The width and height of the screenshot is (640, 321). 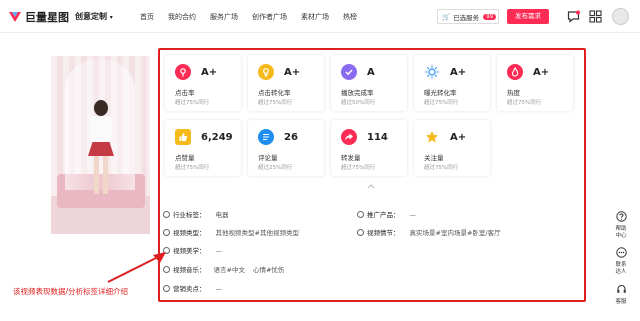 What do you see at coordinates (383, 233) in the screenshot?
I see `plot-label: 视频情节：` at bounding box center [383, 233].